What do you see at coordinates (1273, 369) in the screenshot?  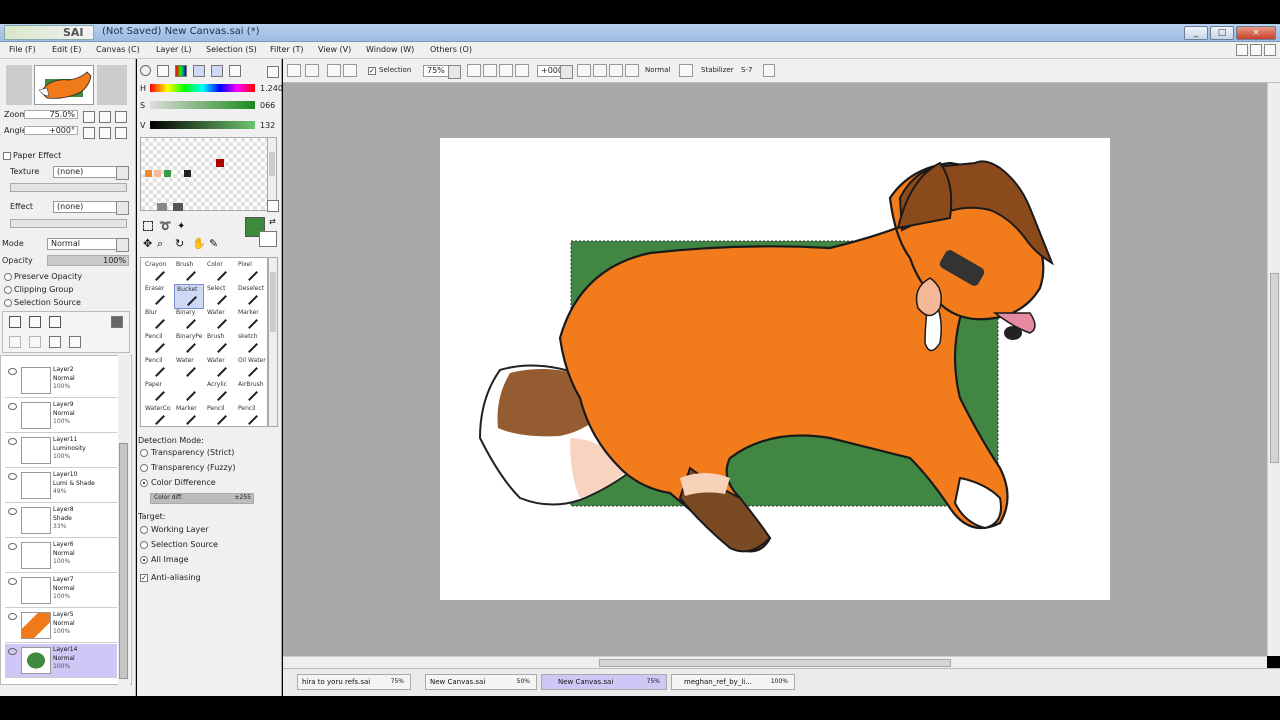 I see `canvas-vertical-scrollbar` at bounding box center [1273, 369].